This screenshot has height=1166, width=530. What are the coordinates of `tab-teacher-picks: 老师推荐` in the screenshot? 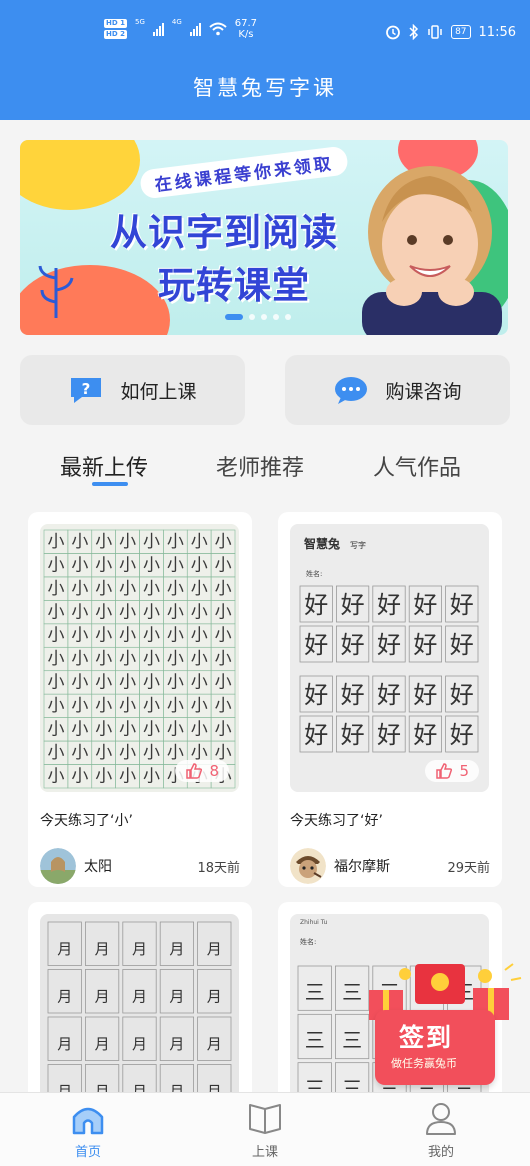 It's located at (260, 466).